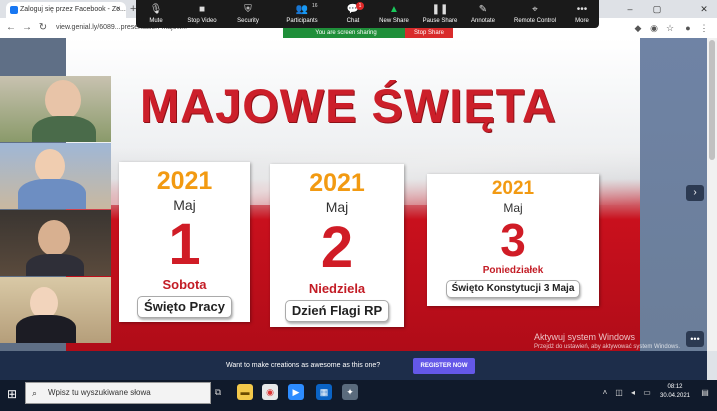  I want to click on zoom-app-icon: ▶, so click(296, 392).